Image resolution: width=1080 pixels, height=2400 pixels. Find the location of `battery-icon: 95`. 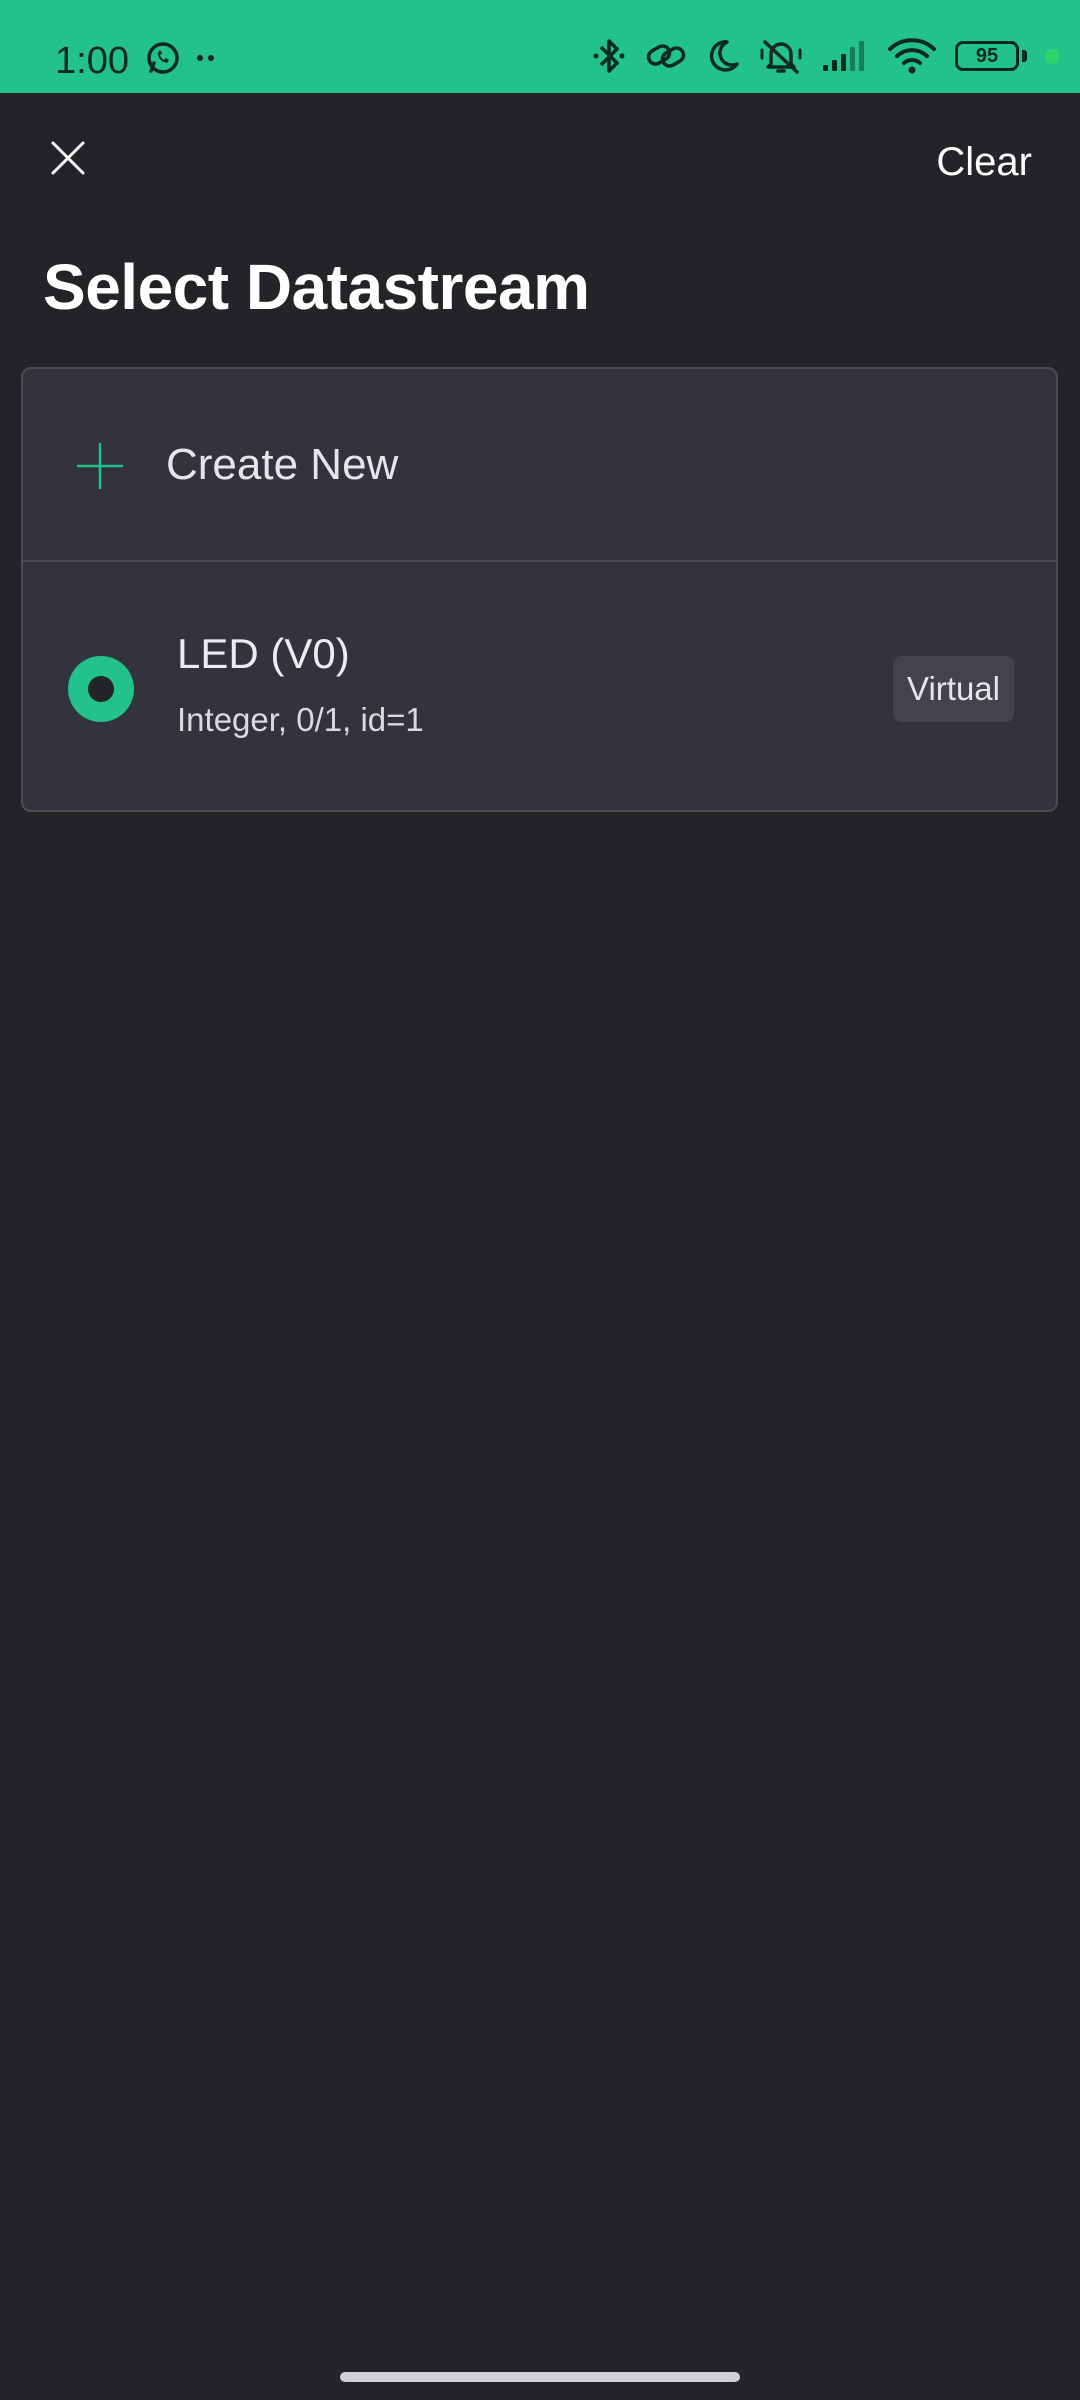

battery-icon: 95 is located at coordinates (991, 56).